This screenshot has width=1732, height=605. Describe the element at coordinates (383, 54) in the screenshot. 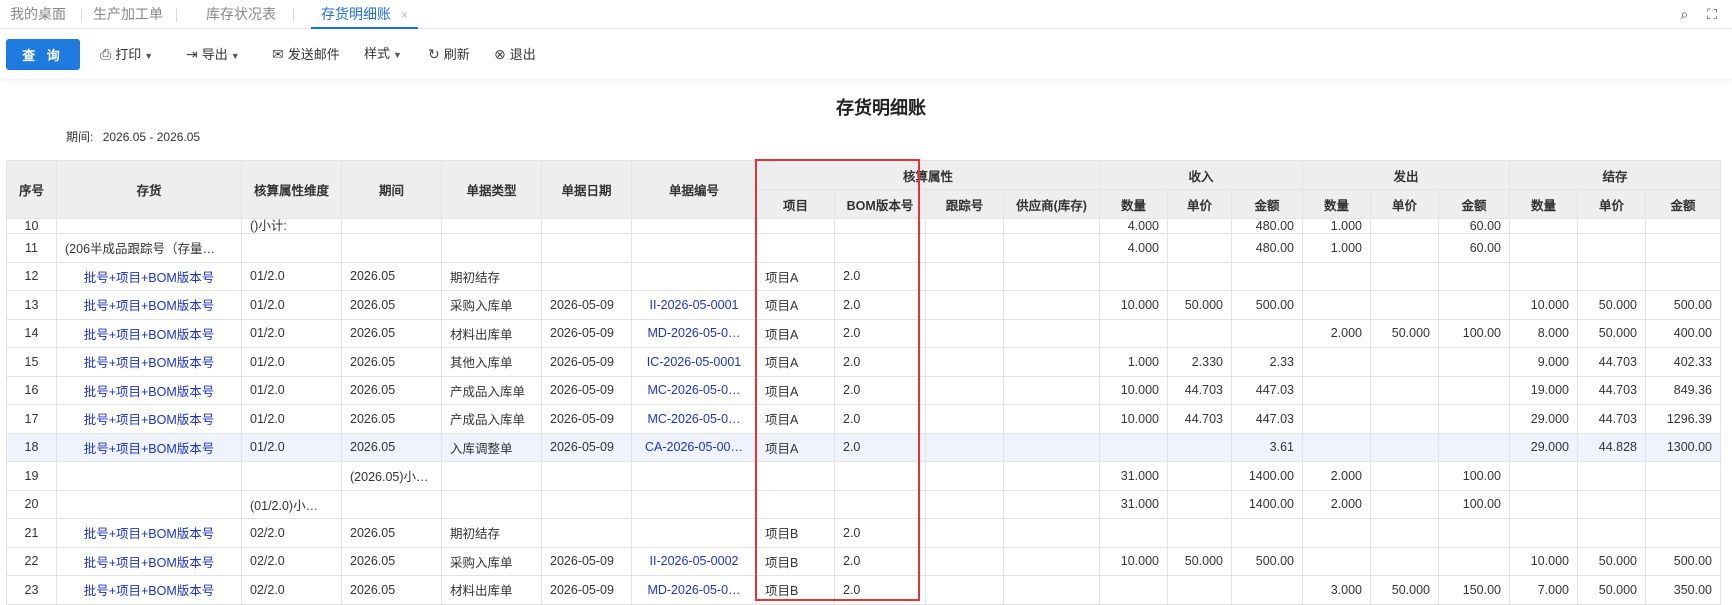

I see `style-button: 样式 ▼` at that location.